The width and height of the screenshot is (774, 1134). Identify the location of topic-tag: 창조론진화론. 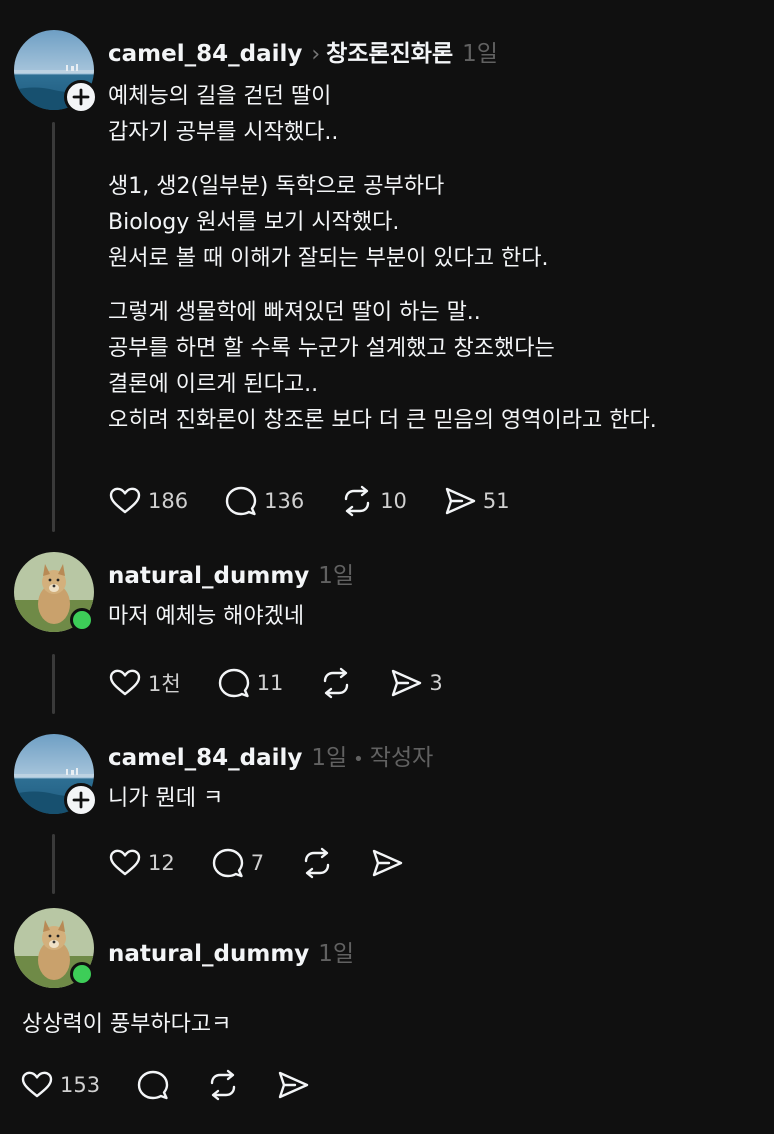
(389, 51).